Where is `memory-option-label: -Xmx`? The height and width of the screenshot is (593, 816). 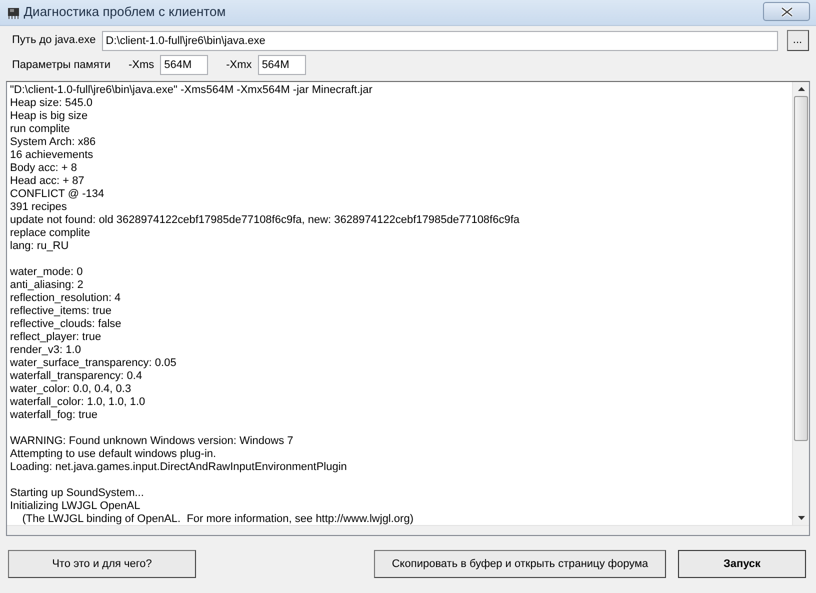
memory-option-label: -Xmx is located at coordinates (239, 65).